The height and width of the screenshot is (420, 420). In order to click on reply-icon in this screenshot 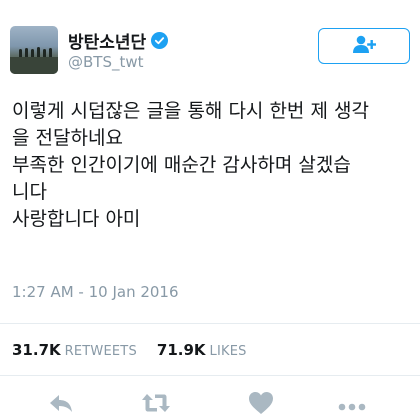, I will do `click(61, 405)`.